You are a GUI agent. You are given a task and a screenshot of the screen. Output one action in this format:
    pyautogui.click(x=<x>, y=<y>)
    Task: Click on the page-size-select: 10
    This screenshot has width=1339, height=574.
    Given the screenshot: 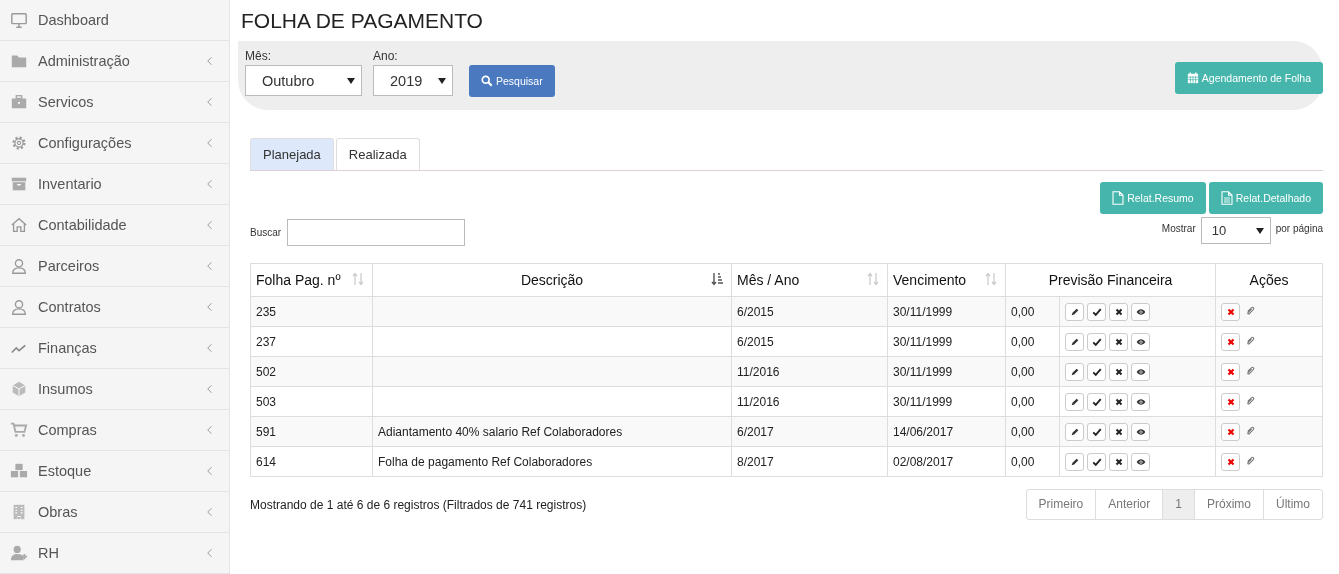 What is the action you would take?
    pyautogui.click(x=1235, y=230)
    